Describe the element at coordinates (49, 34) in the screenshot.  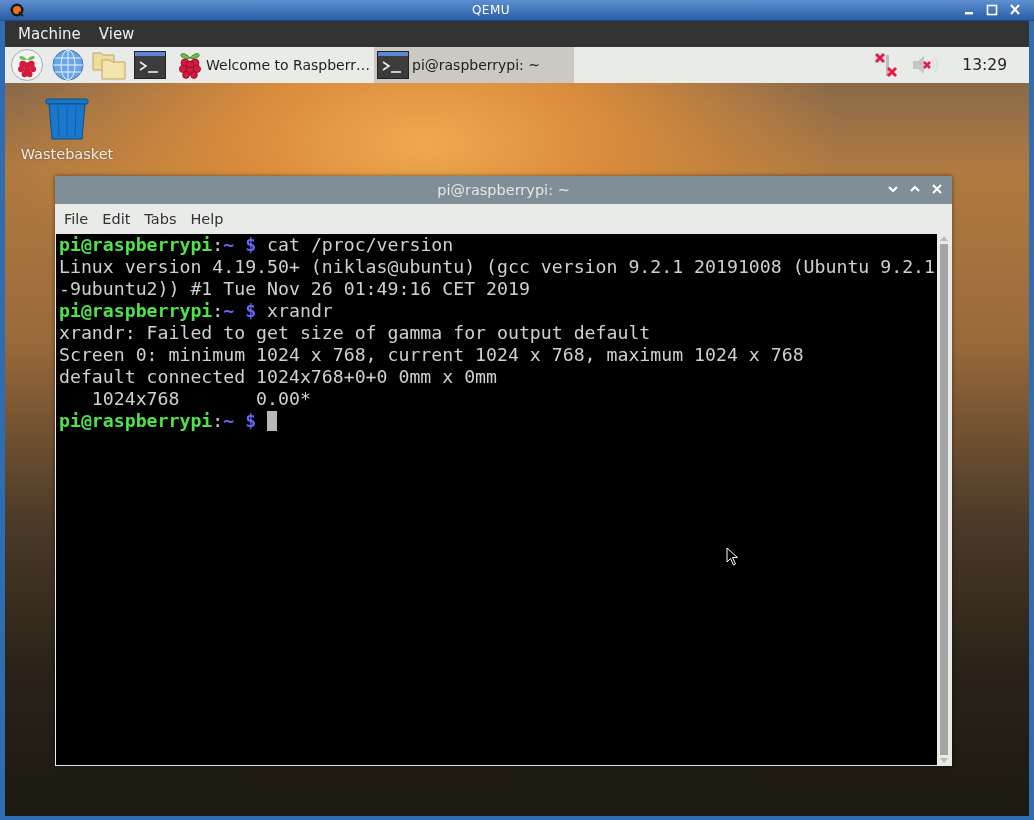
I see `menu-item: Machine` at that location.